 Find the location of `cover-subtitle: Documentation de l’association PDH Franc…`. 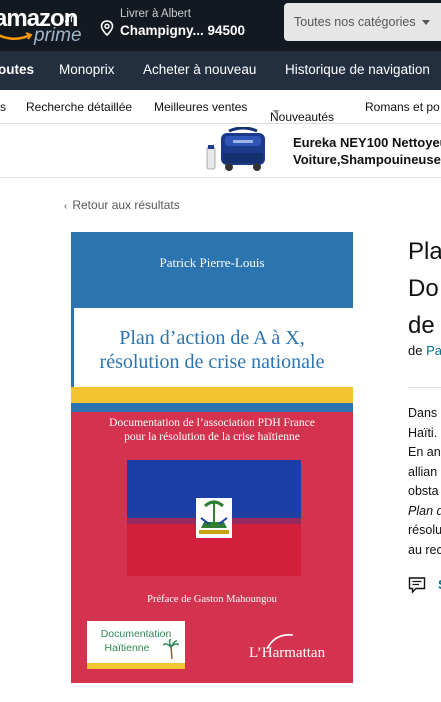

cover-subtitle: Documentation de l’association PDH Franc… is located at coordinates (212, 430).